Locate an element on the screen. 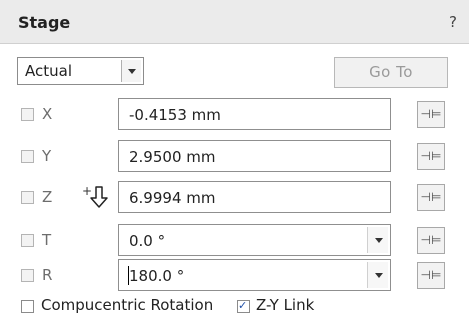  axis-z-checkbox is located at coordinates (27, 197).